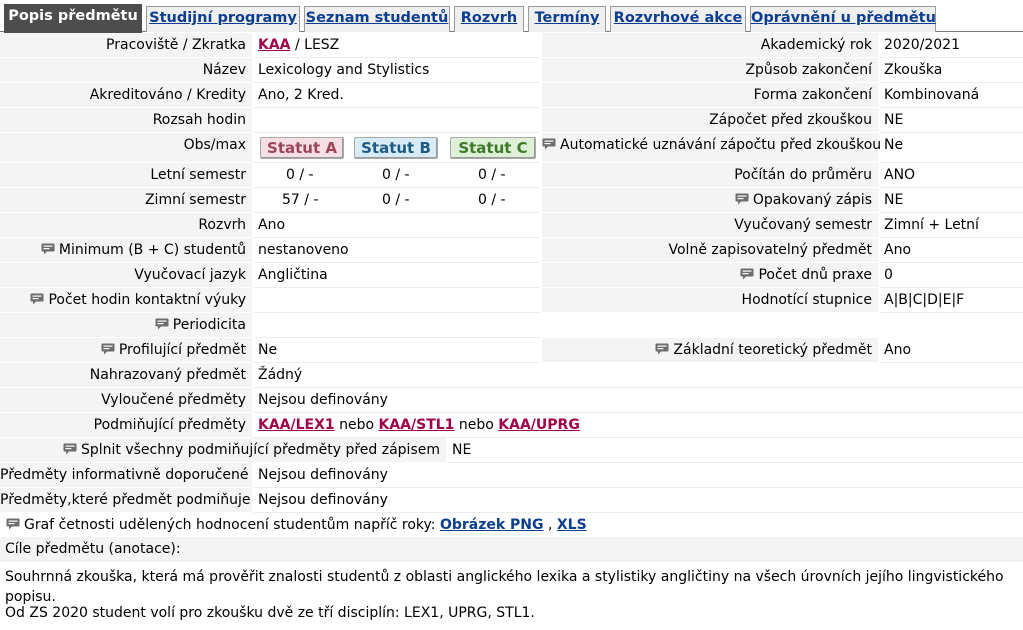  Describe the element at coordinates (397, 250) in the screenshot. I see `minimum-value: nestanoveno` at that location.